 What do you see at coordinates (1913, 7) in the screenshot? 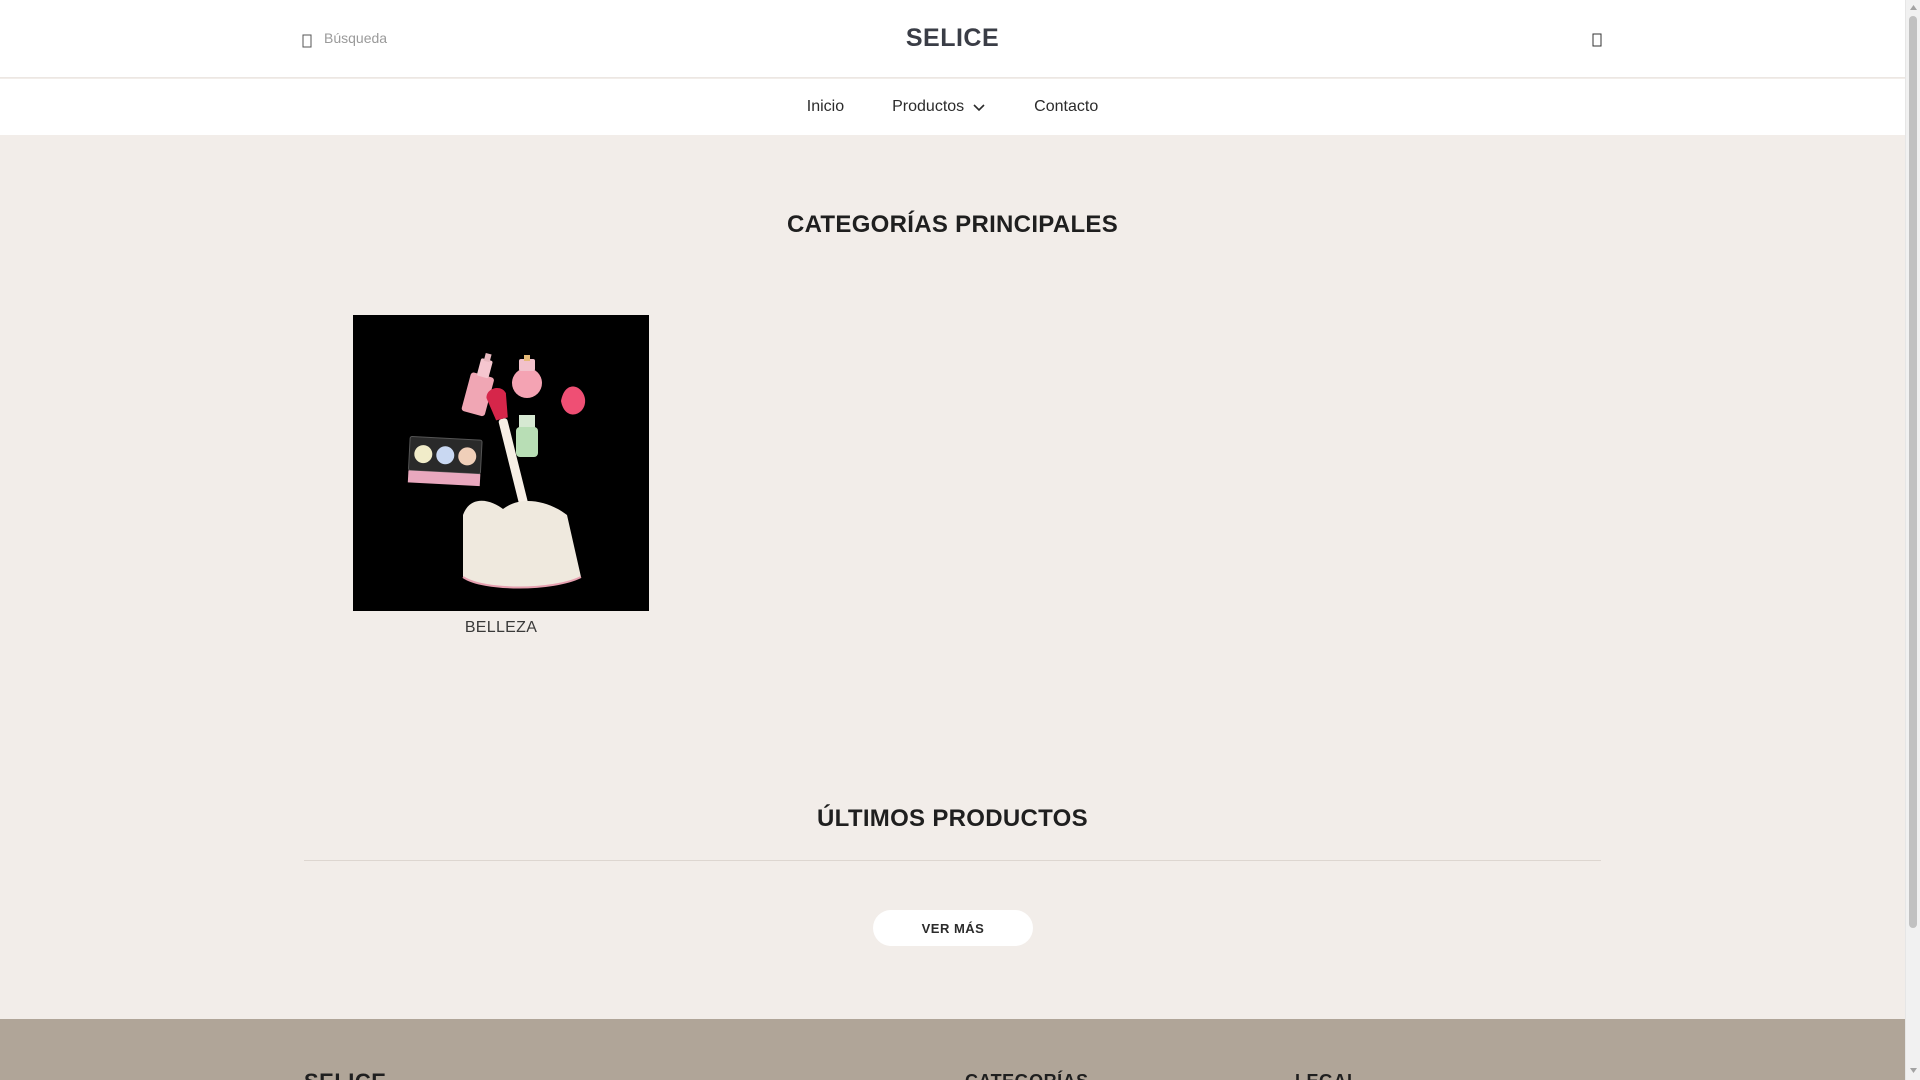
I see `scroll-up-arrow-icon` at bounding box center [1913, 7].